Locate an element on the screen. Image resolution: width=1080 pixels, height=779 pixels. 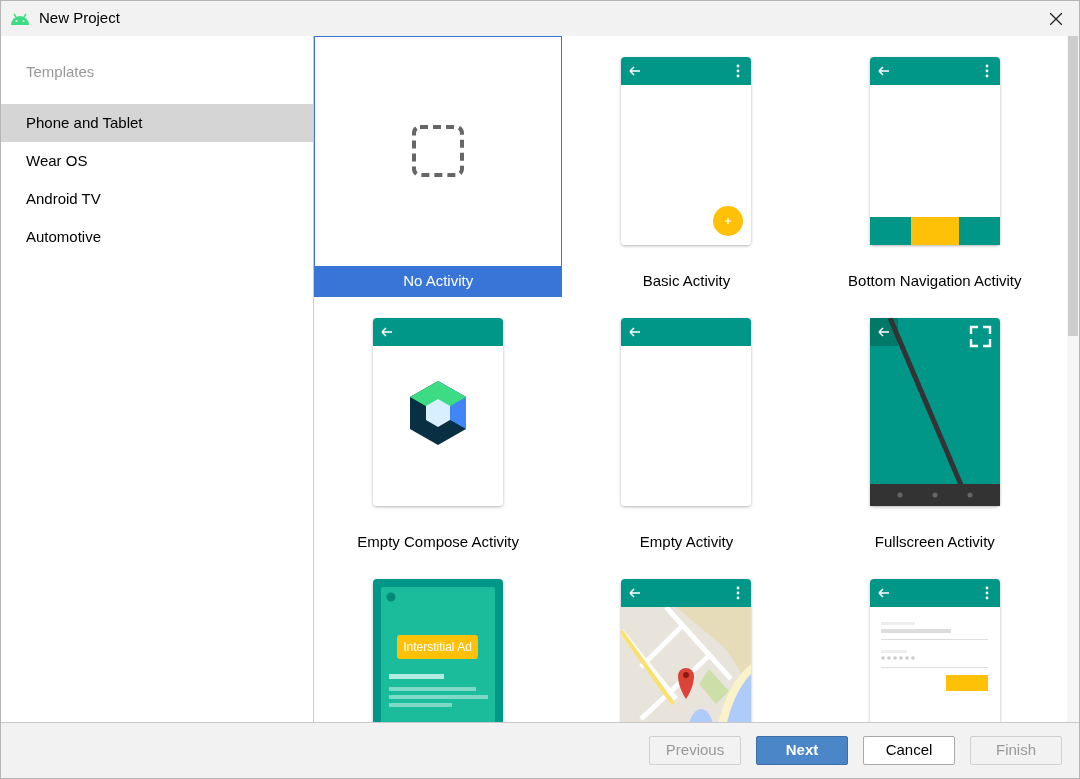
scrollbar is located at coordinates (1073, 379).